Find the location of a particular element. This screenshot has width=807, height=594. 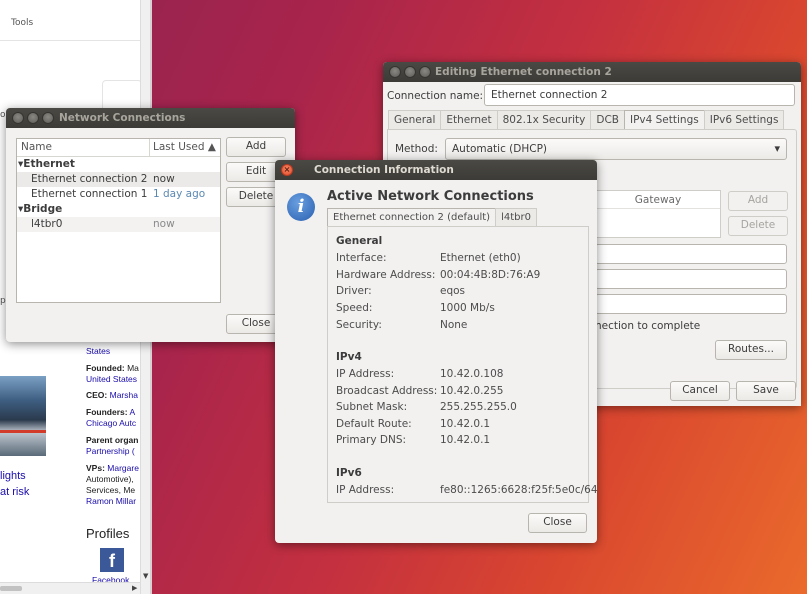

scroll-down-icon: ▼ is located at coordinates (145, 576).